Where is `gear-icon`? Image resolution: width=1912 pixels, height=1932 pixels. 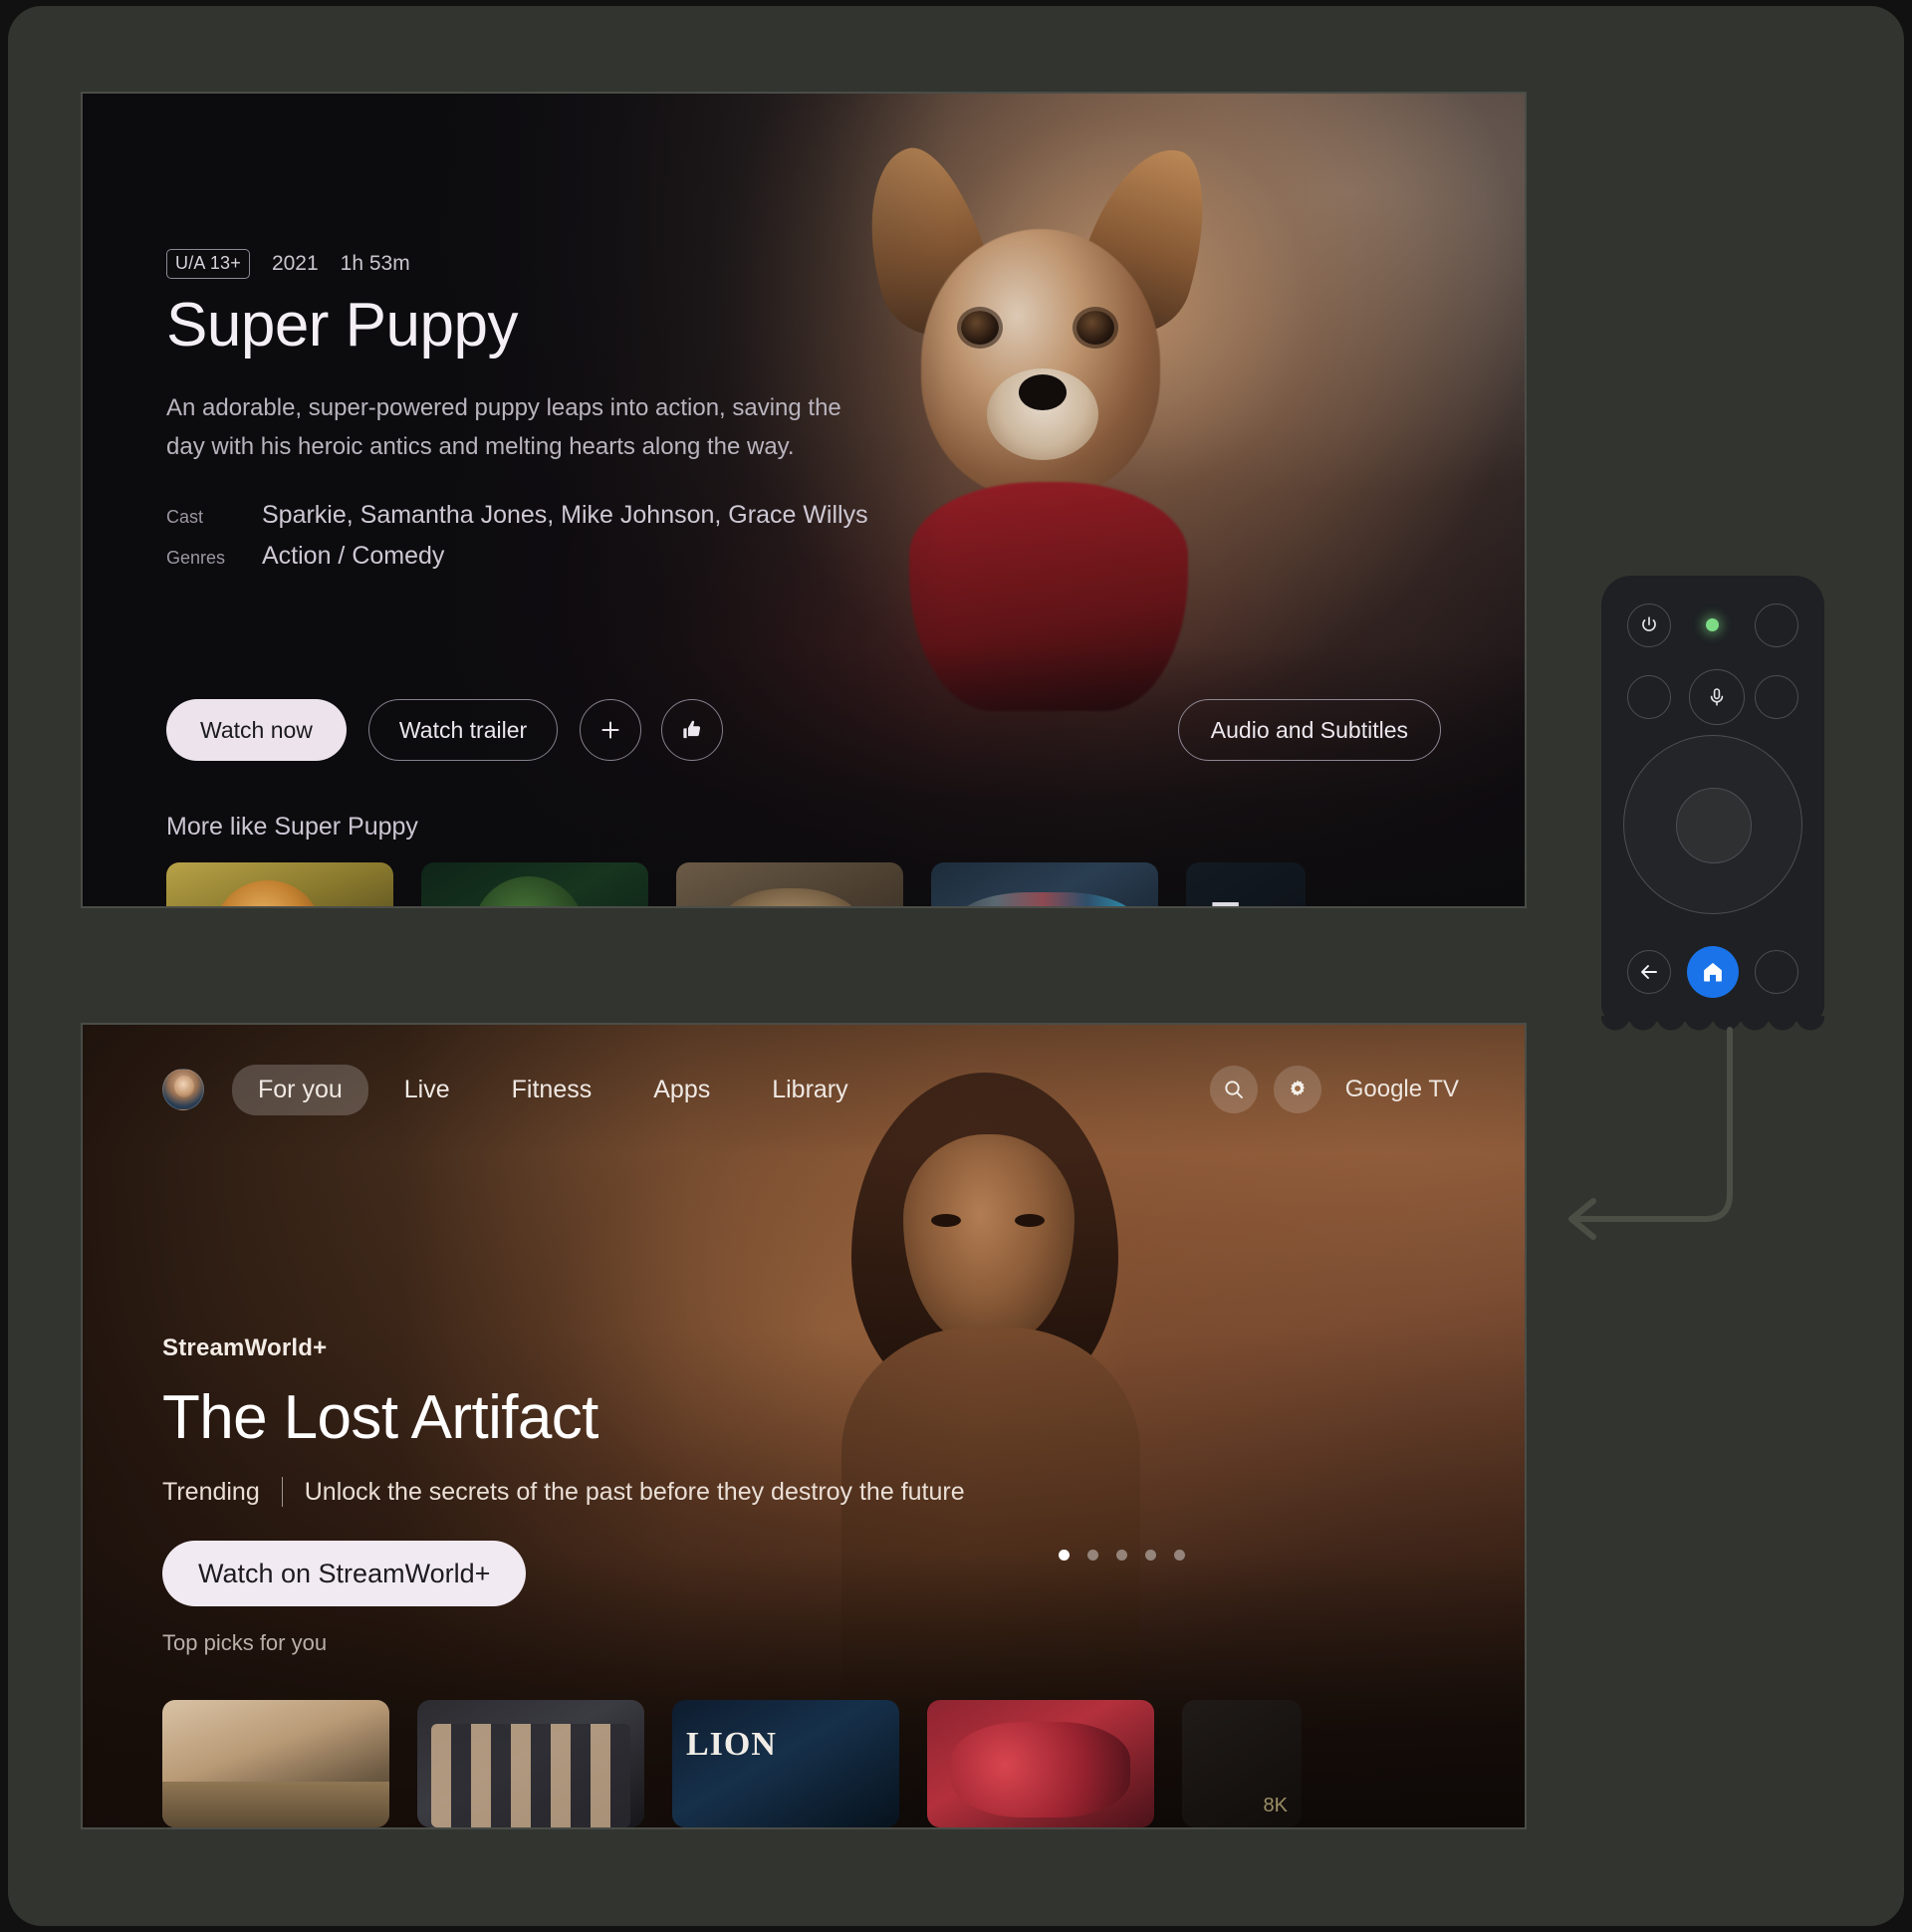
gear-icon is located at coordinates (1297, 1088).